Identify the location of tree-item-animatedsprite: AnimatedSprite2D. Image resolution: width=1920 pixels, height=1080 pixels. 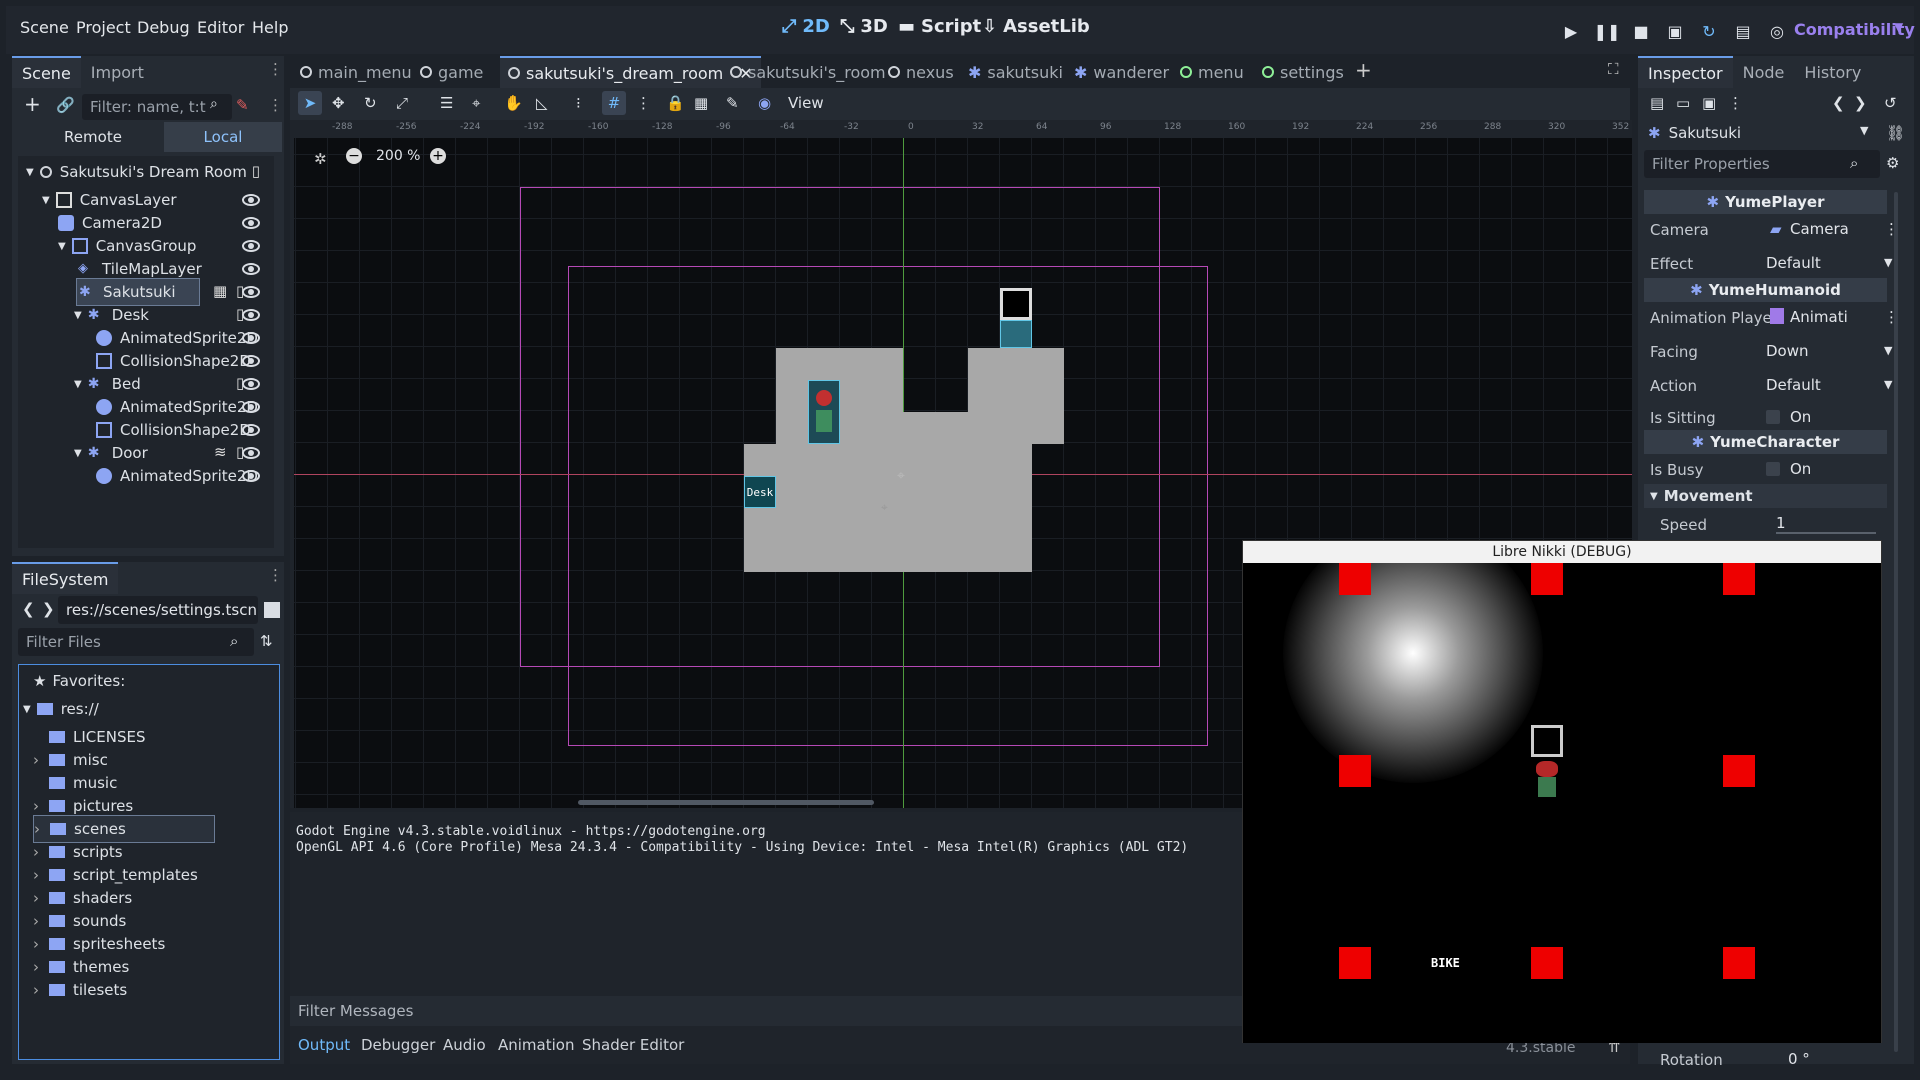
(177, 476).